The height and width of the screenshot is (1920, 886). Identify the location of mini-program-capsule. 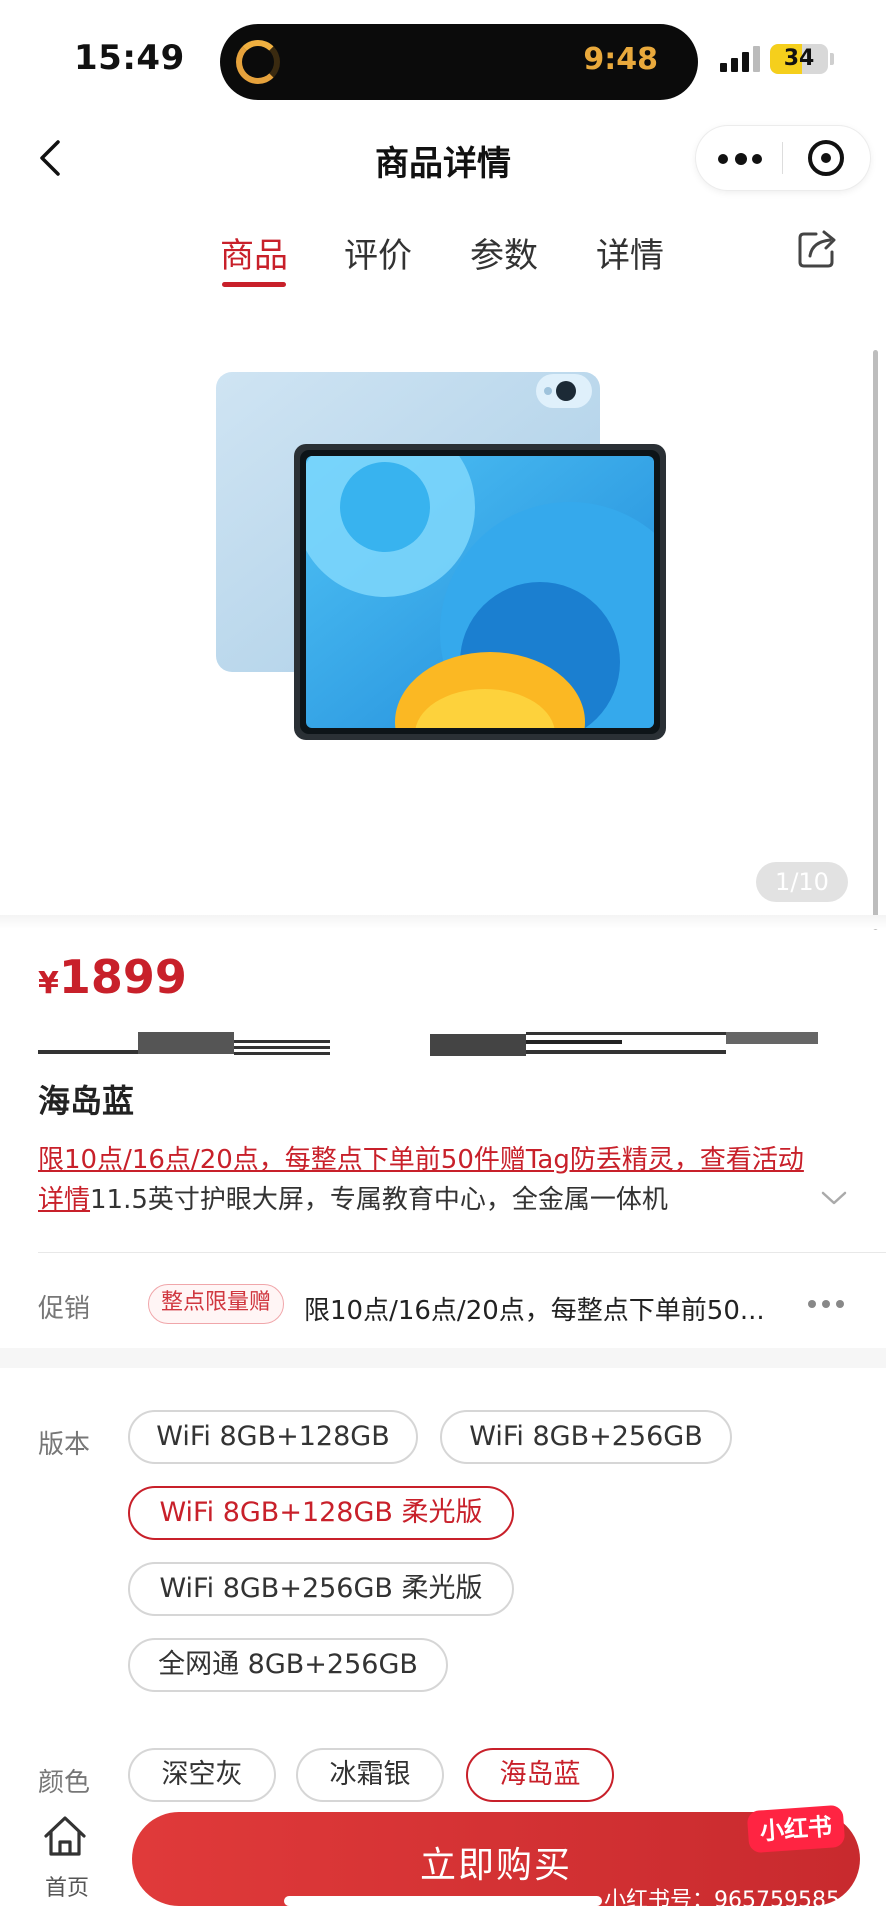
(783, 158).